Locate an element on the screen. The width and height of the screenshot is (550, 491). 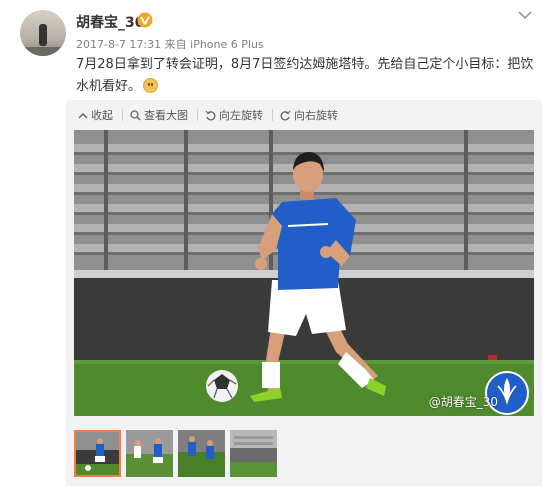
rotate-left-button: 向左旋转 is located at coordinates (234, 115).